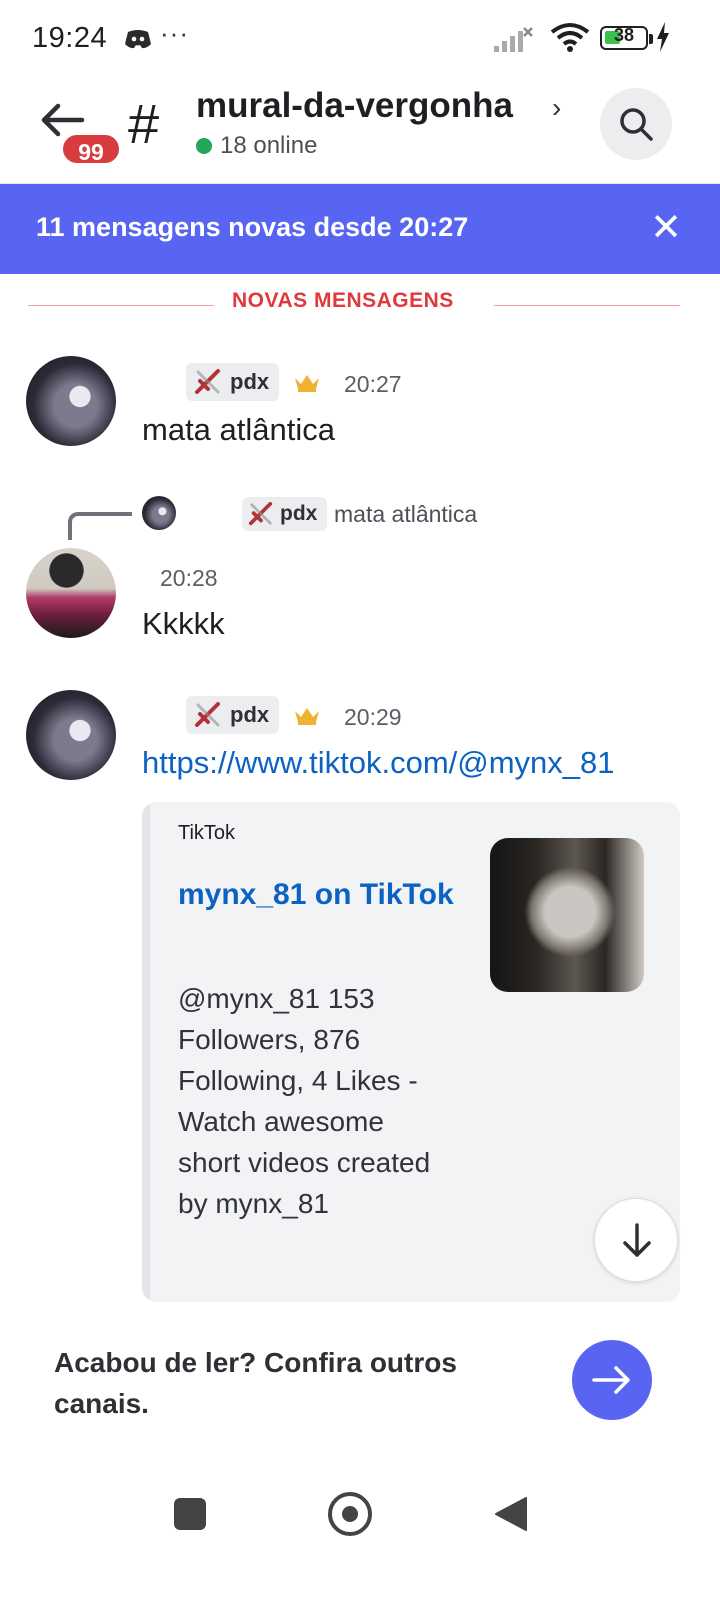 This screenshot has height=1600, width=720. What do you see at coordinates (624, 35) in the screenshot?
I see `battery-level: 38` at bounding box center [624, 35].